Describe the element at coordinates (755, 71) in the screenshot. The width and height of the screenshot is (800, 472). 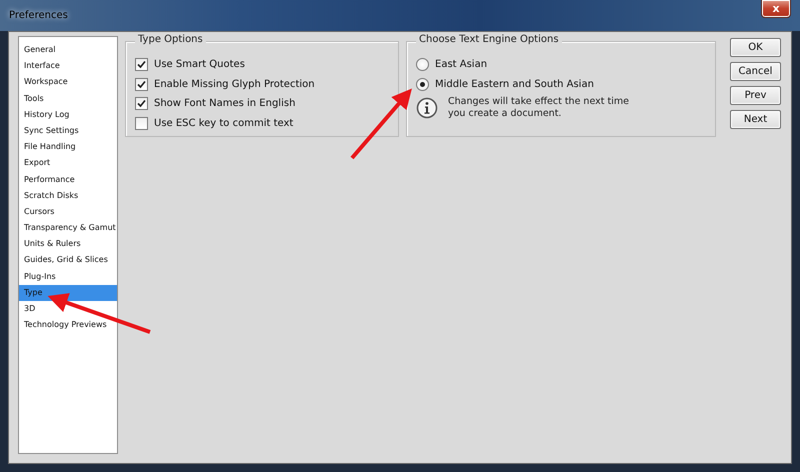
I see `dialog-button: Cancel` at that location.